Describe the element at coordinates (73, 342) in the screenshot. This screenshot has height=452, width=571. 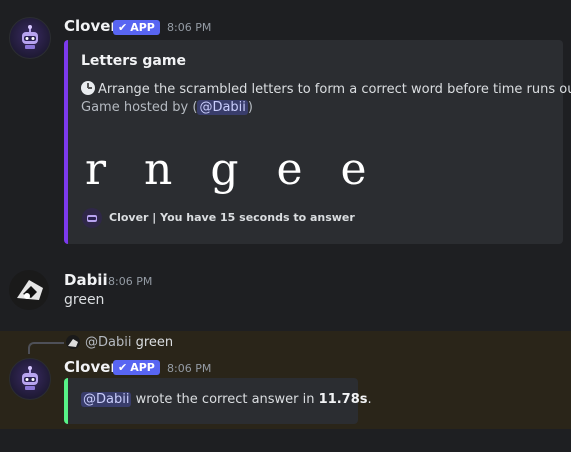
I see `reply-avatar` at that location.